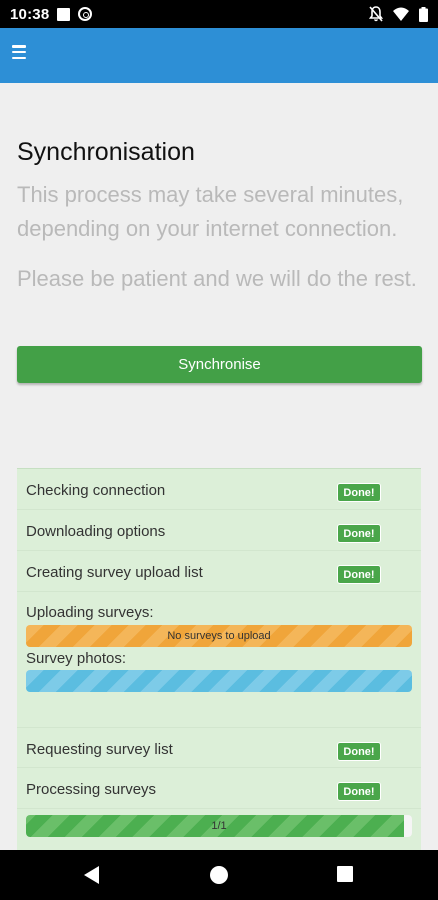  I want to click on step-row-processing-surveys: Processing surveys Done!, so click(219, 788).